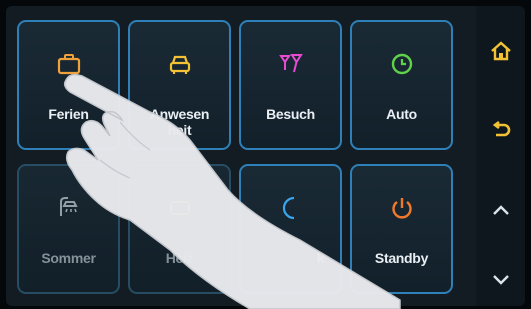 The width and height of the screenshot is (531, 309). I want to click on chevron-up-icon, so click(500, 210).